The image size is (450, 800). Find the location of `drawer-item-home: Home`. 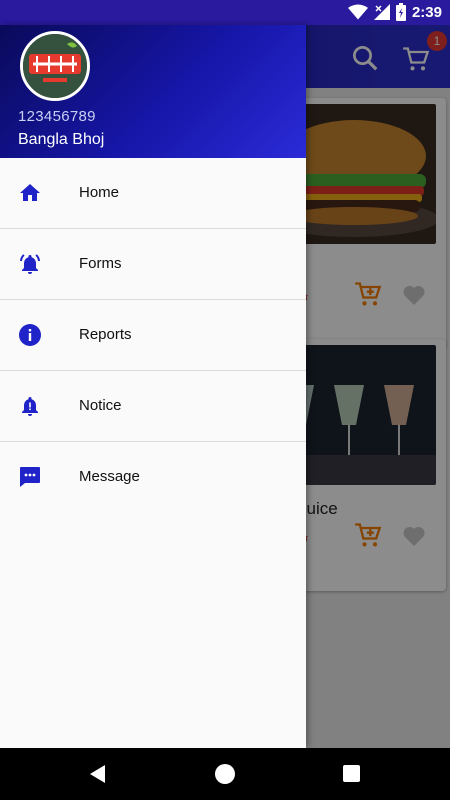

drawer-item-home: Home is located at coordinates (153, 193).